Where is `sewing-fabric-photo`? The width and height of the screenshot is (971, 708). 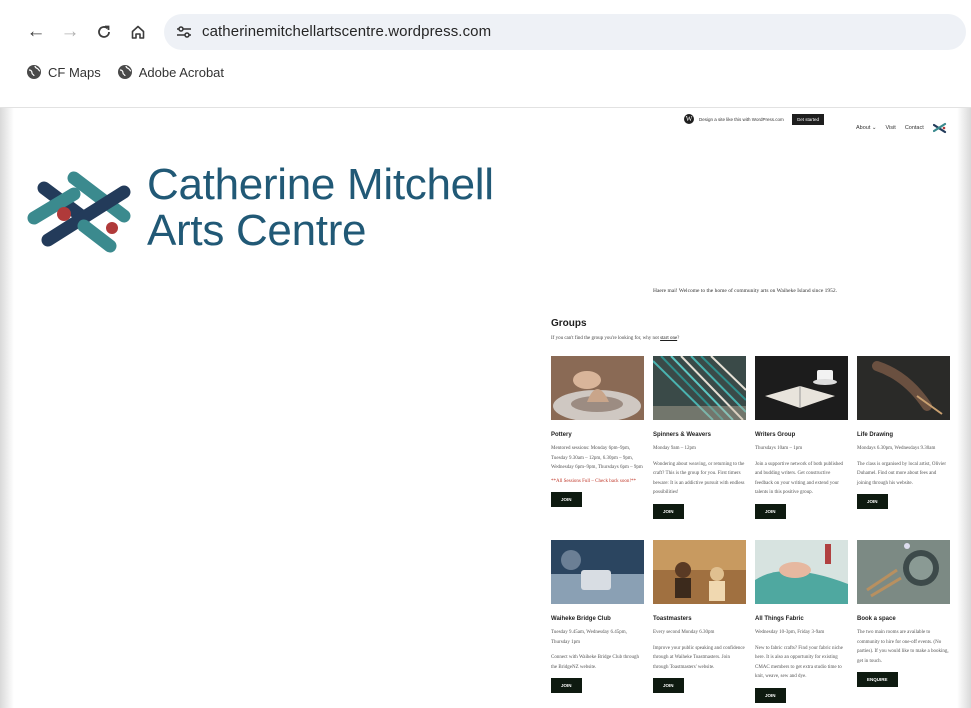 sewing-fabric-photo is located at coordinates (801, 572).